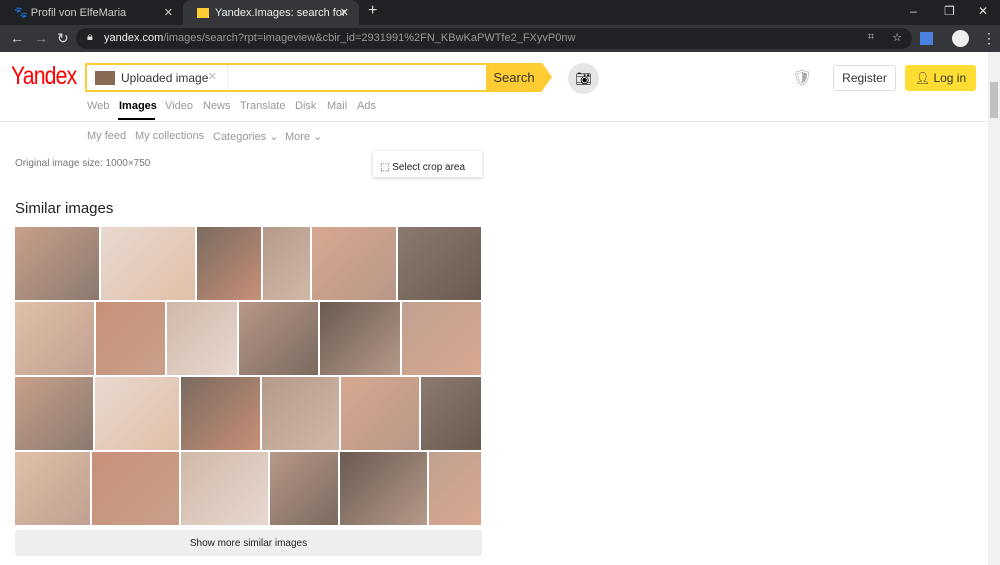  What do you see at coordinates (63, 38) in the screenshot?
I see `reload-icon: ↻` at bounding box center [63, 38].